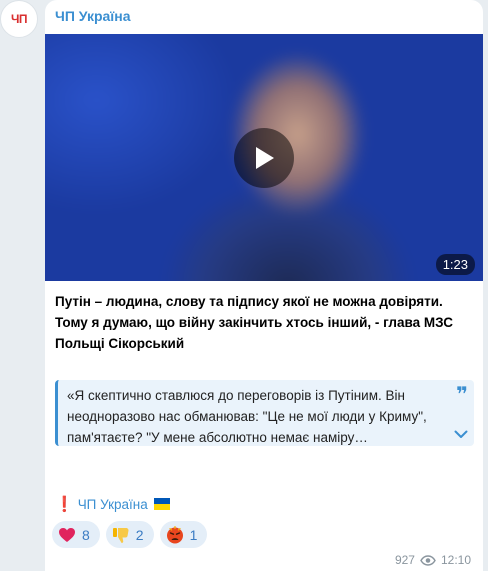 The image size is (488, 571). I want to click on reactions-bar: 8 2 1, so click(130, 534).